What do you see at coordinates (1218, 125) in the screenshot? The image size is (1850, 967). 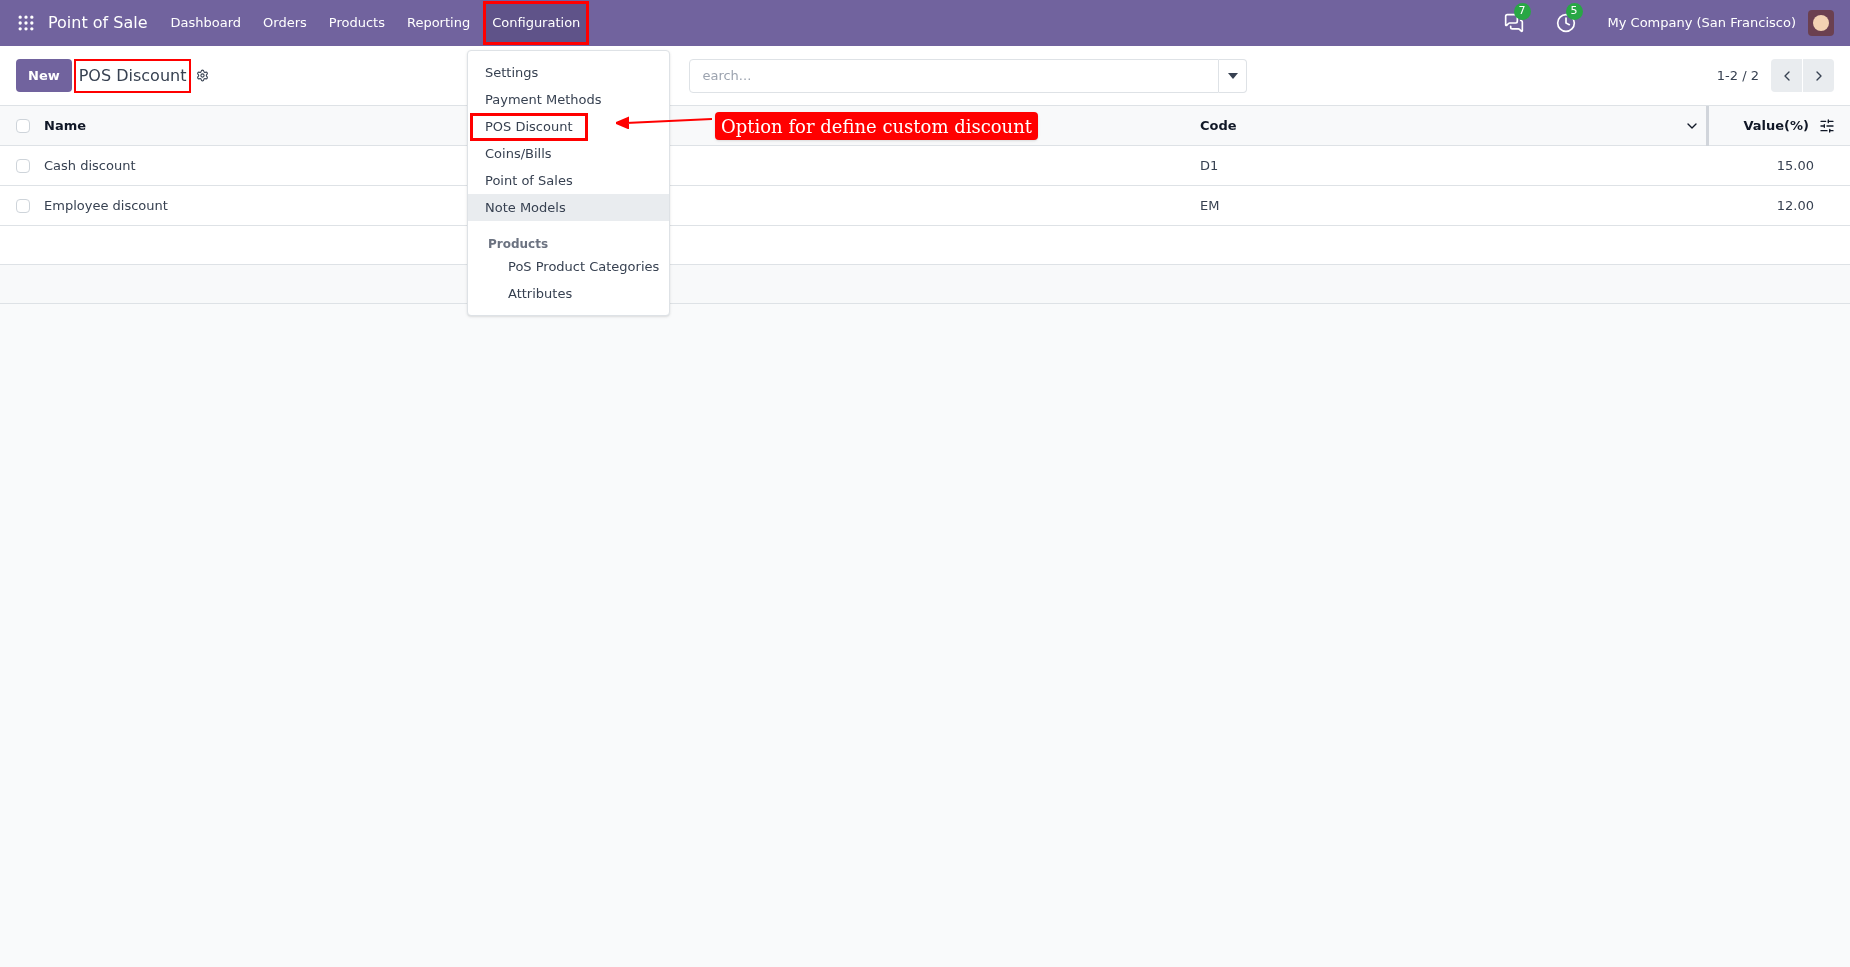 I see `column-header: Code` at bounding box center [1218, 125].